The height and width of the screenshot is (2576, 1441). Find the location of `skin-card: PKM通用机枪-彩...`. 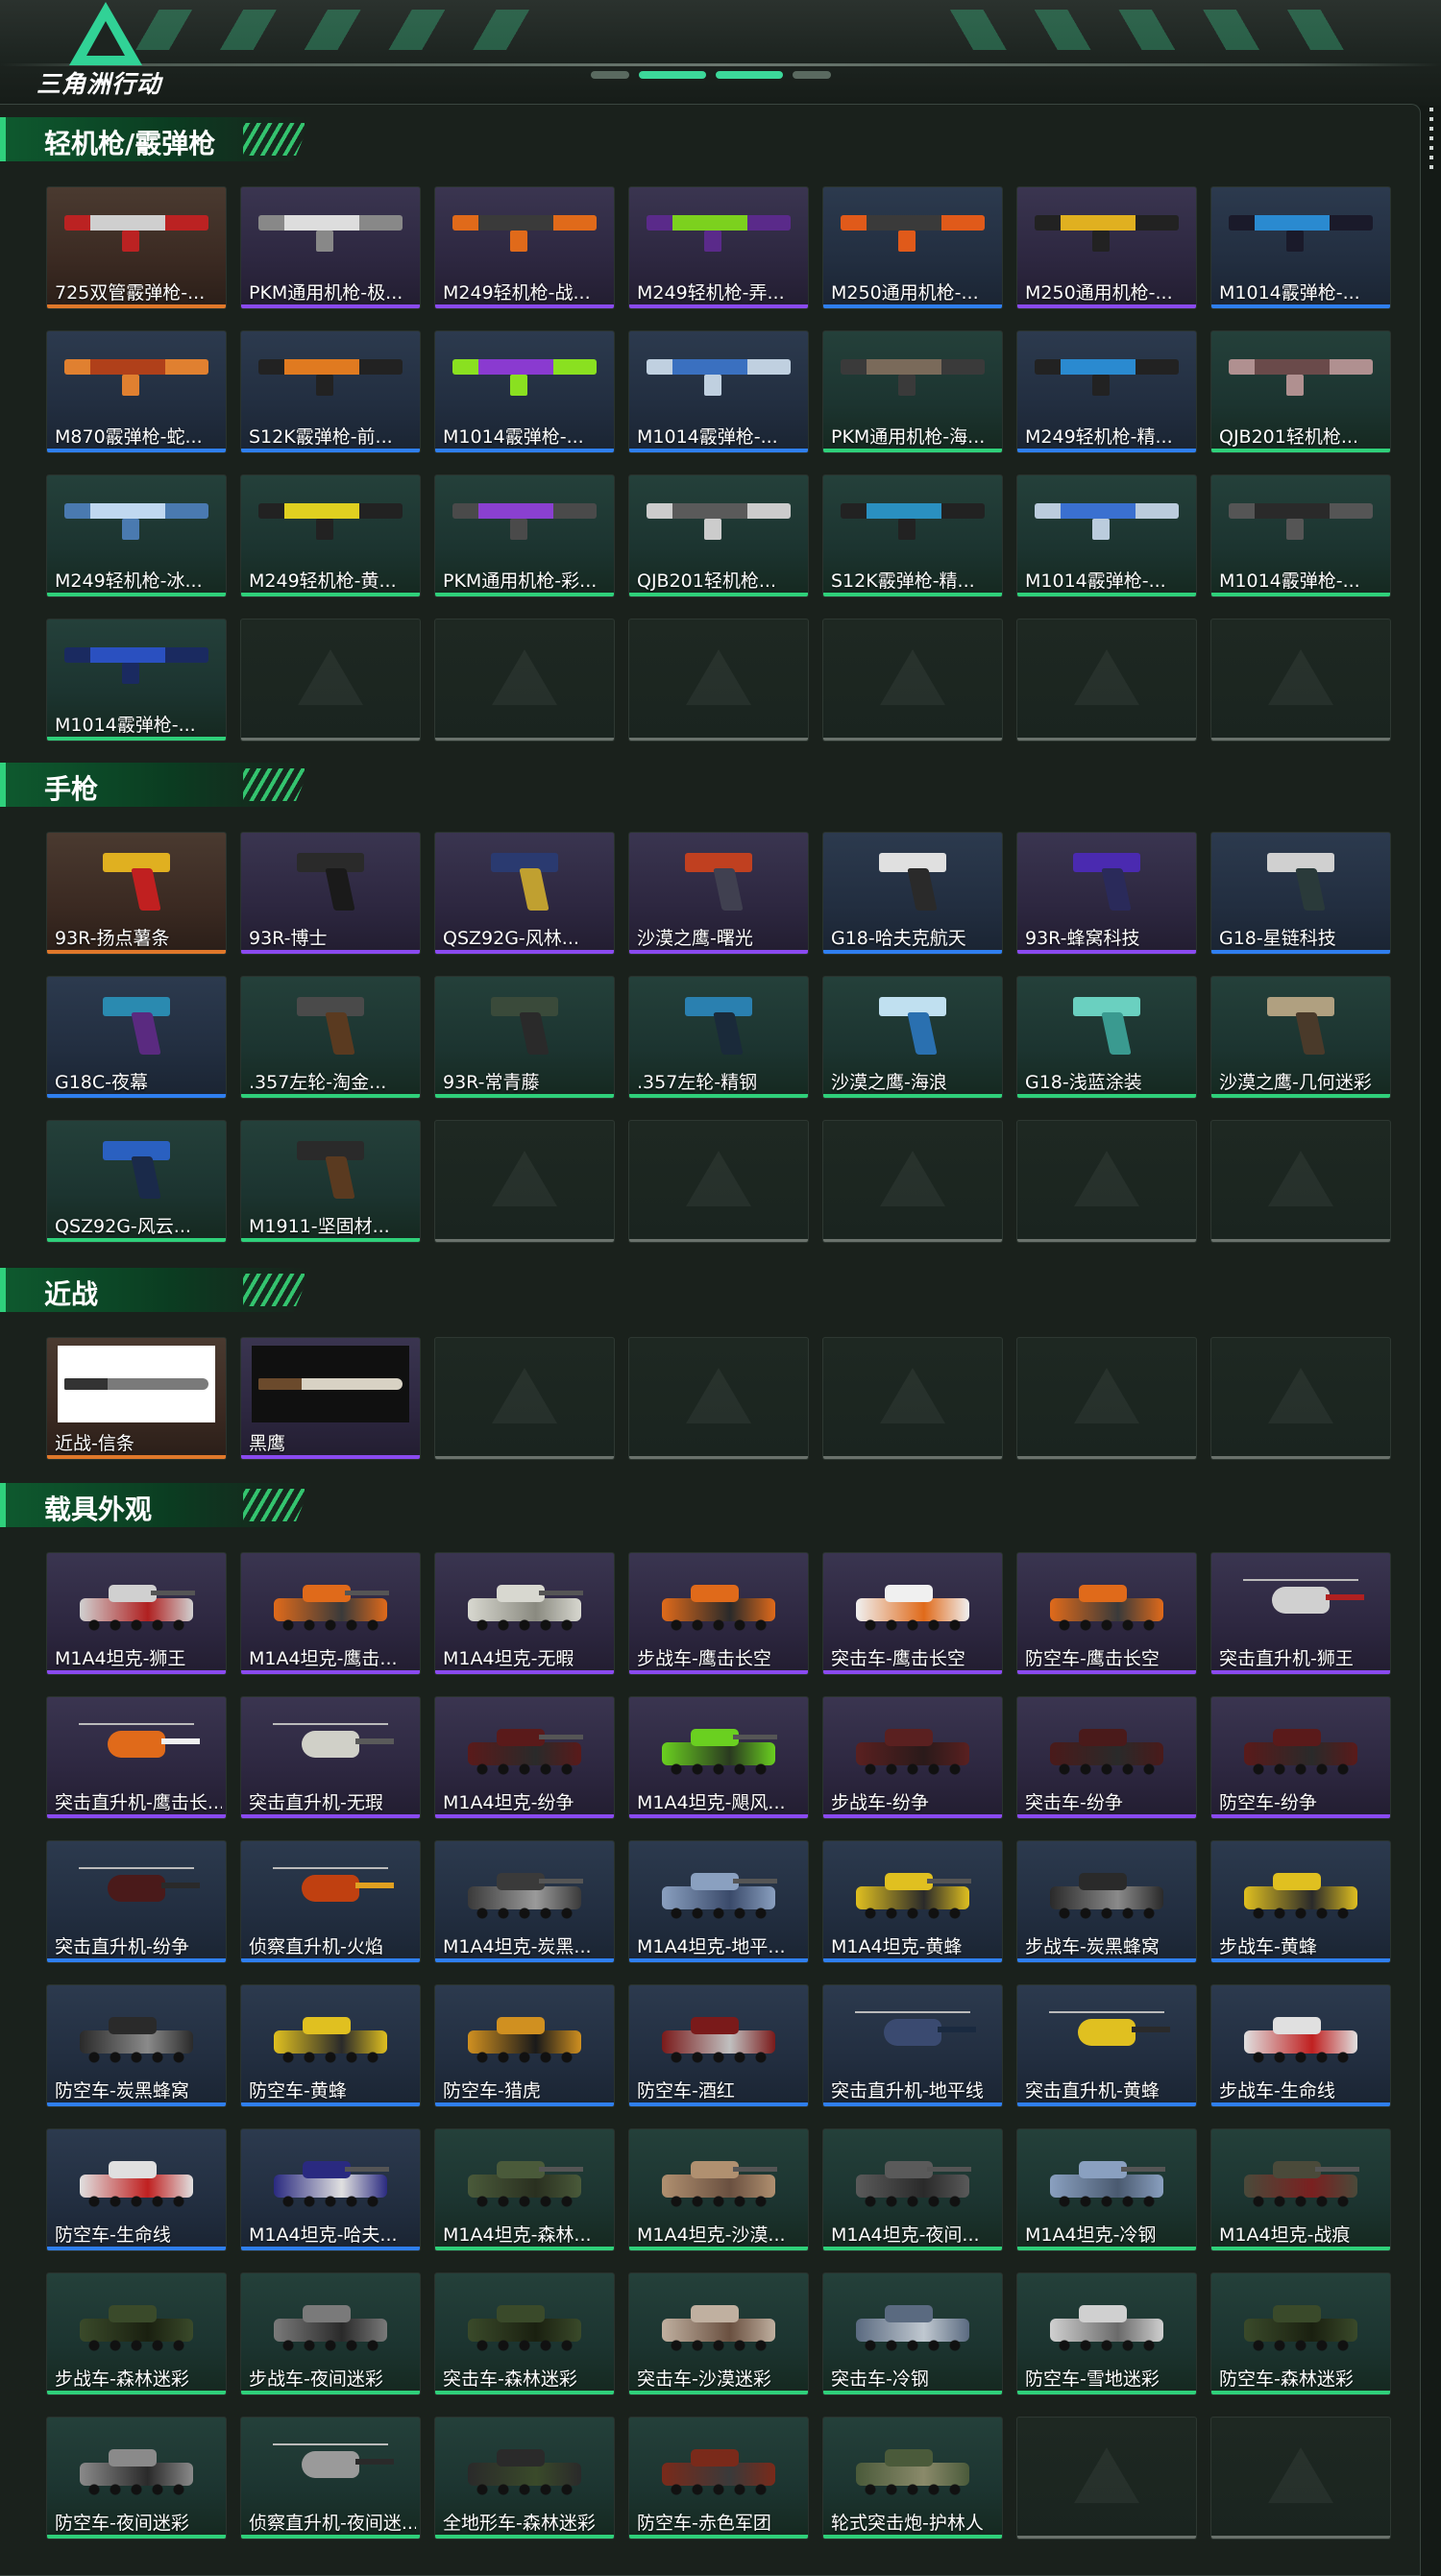

skin-card: PKM通用机枪-彩... is located at coordinates (524, 535).